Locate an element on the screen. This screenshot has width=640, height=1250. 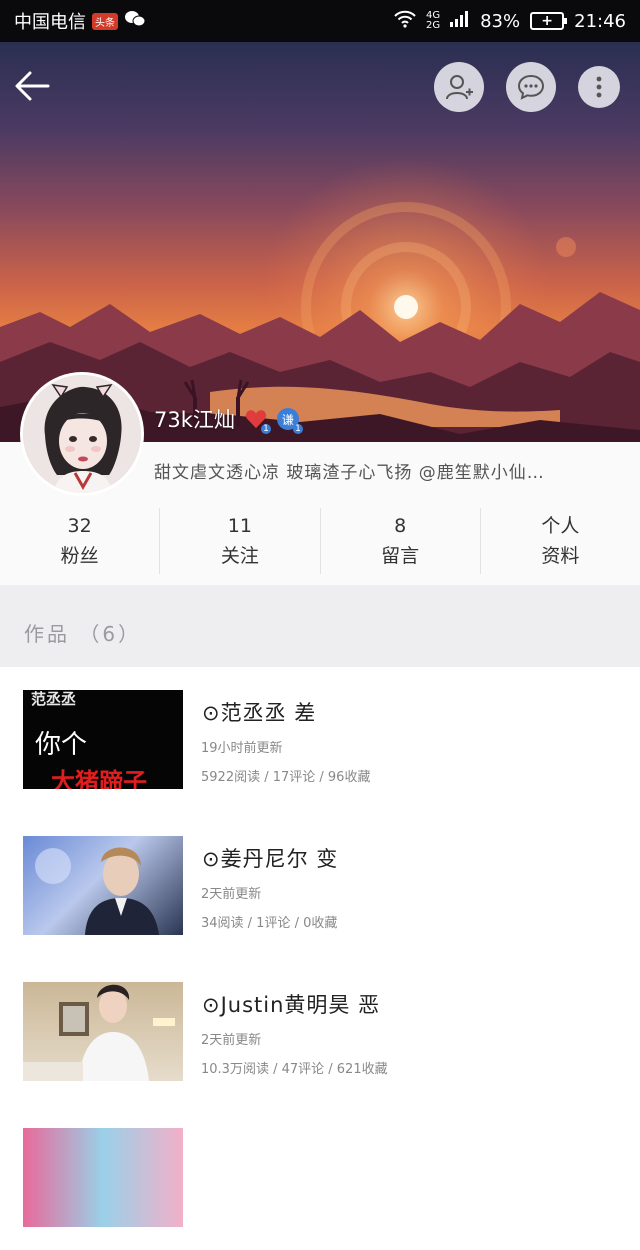
top-actions is located at coordinates (527, 87).